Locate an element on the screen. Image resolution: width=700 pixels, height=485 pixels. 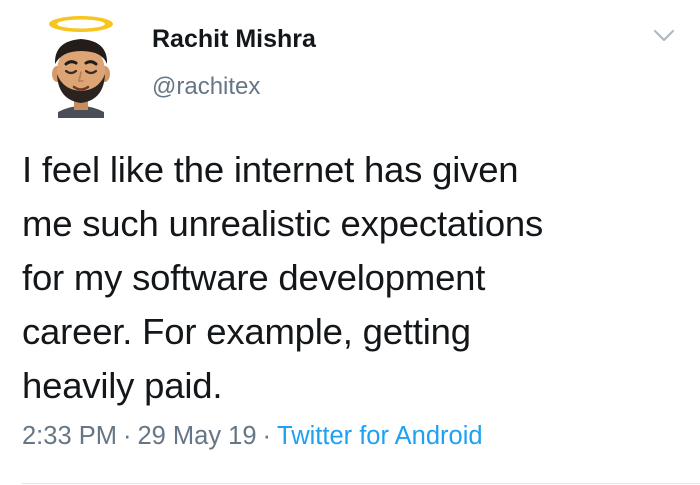
tweet-text-line: for my software development is located at coordinates (254, 277).